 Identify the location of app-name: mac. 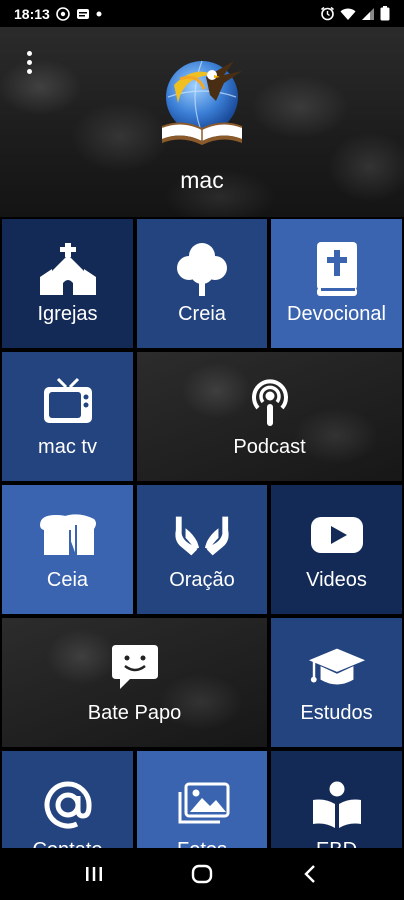
(202, 180).